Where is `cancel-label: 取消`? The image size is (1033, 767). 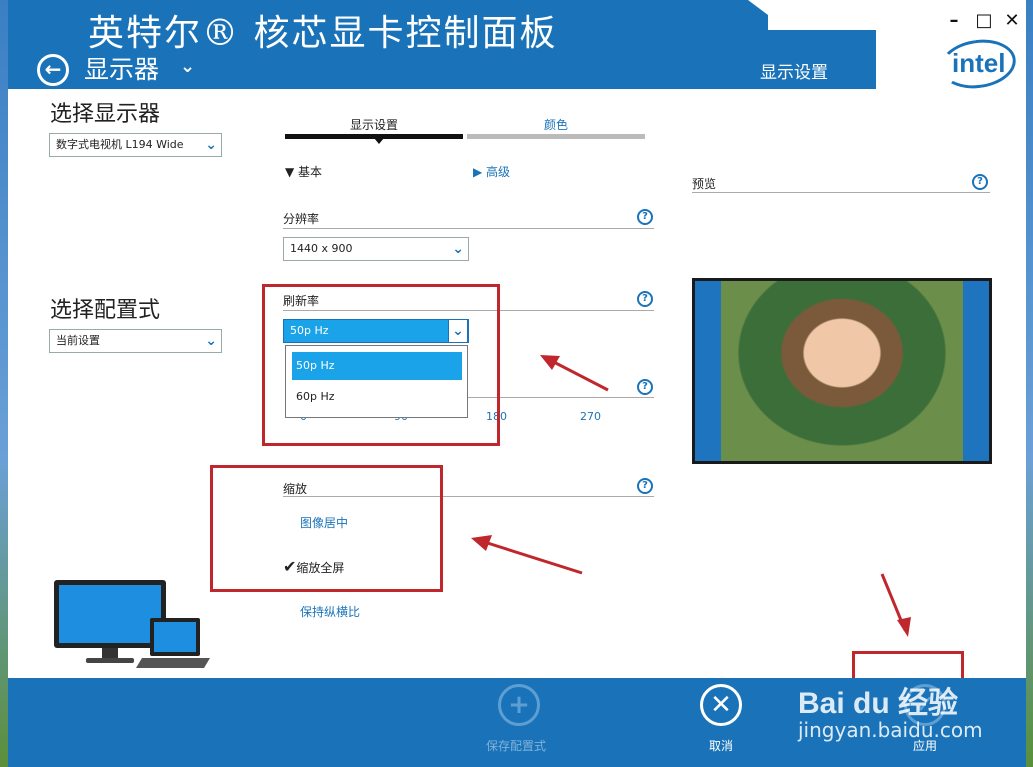
cancel-label: 取消 is located at coordinates (721, 746).